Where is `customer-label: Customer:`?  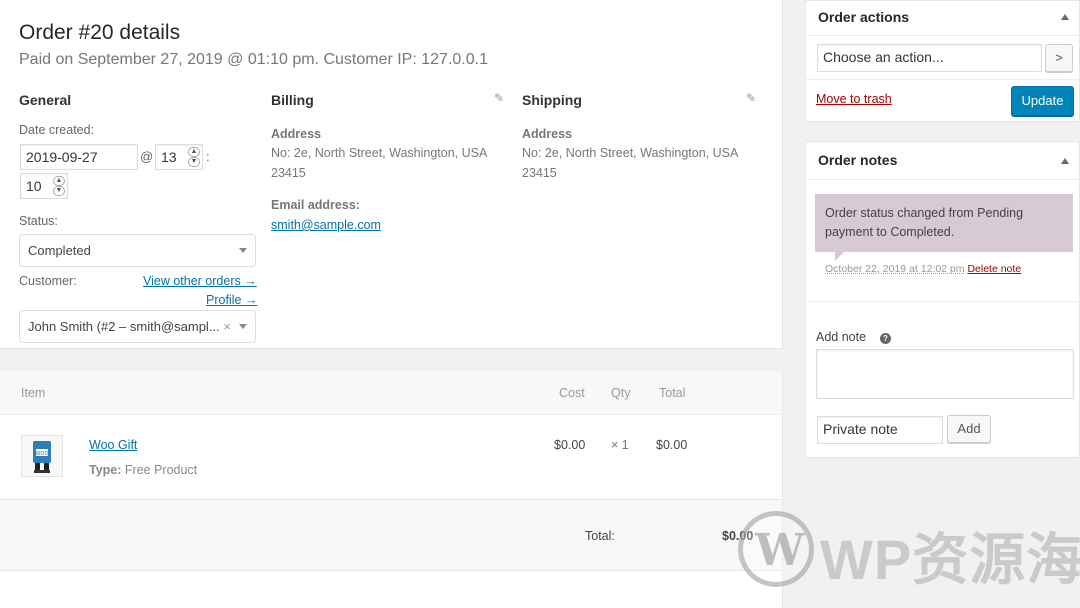 customer-label: Customer: is located at coordinates (48, 281).